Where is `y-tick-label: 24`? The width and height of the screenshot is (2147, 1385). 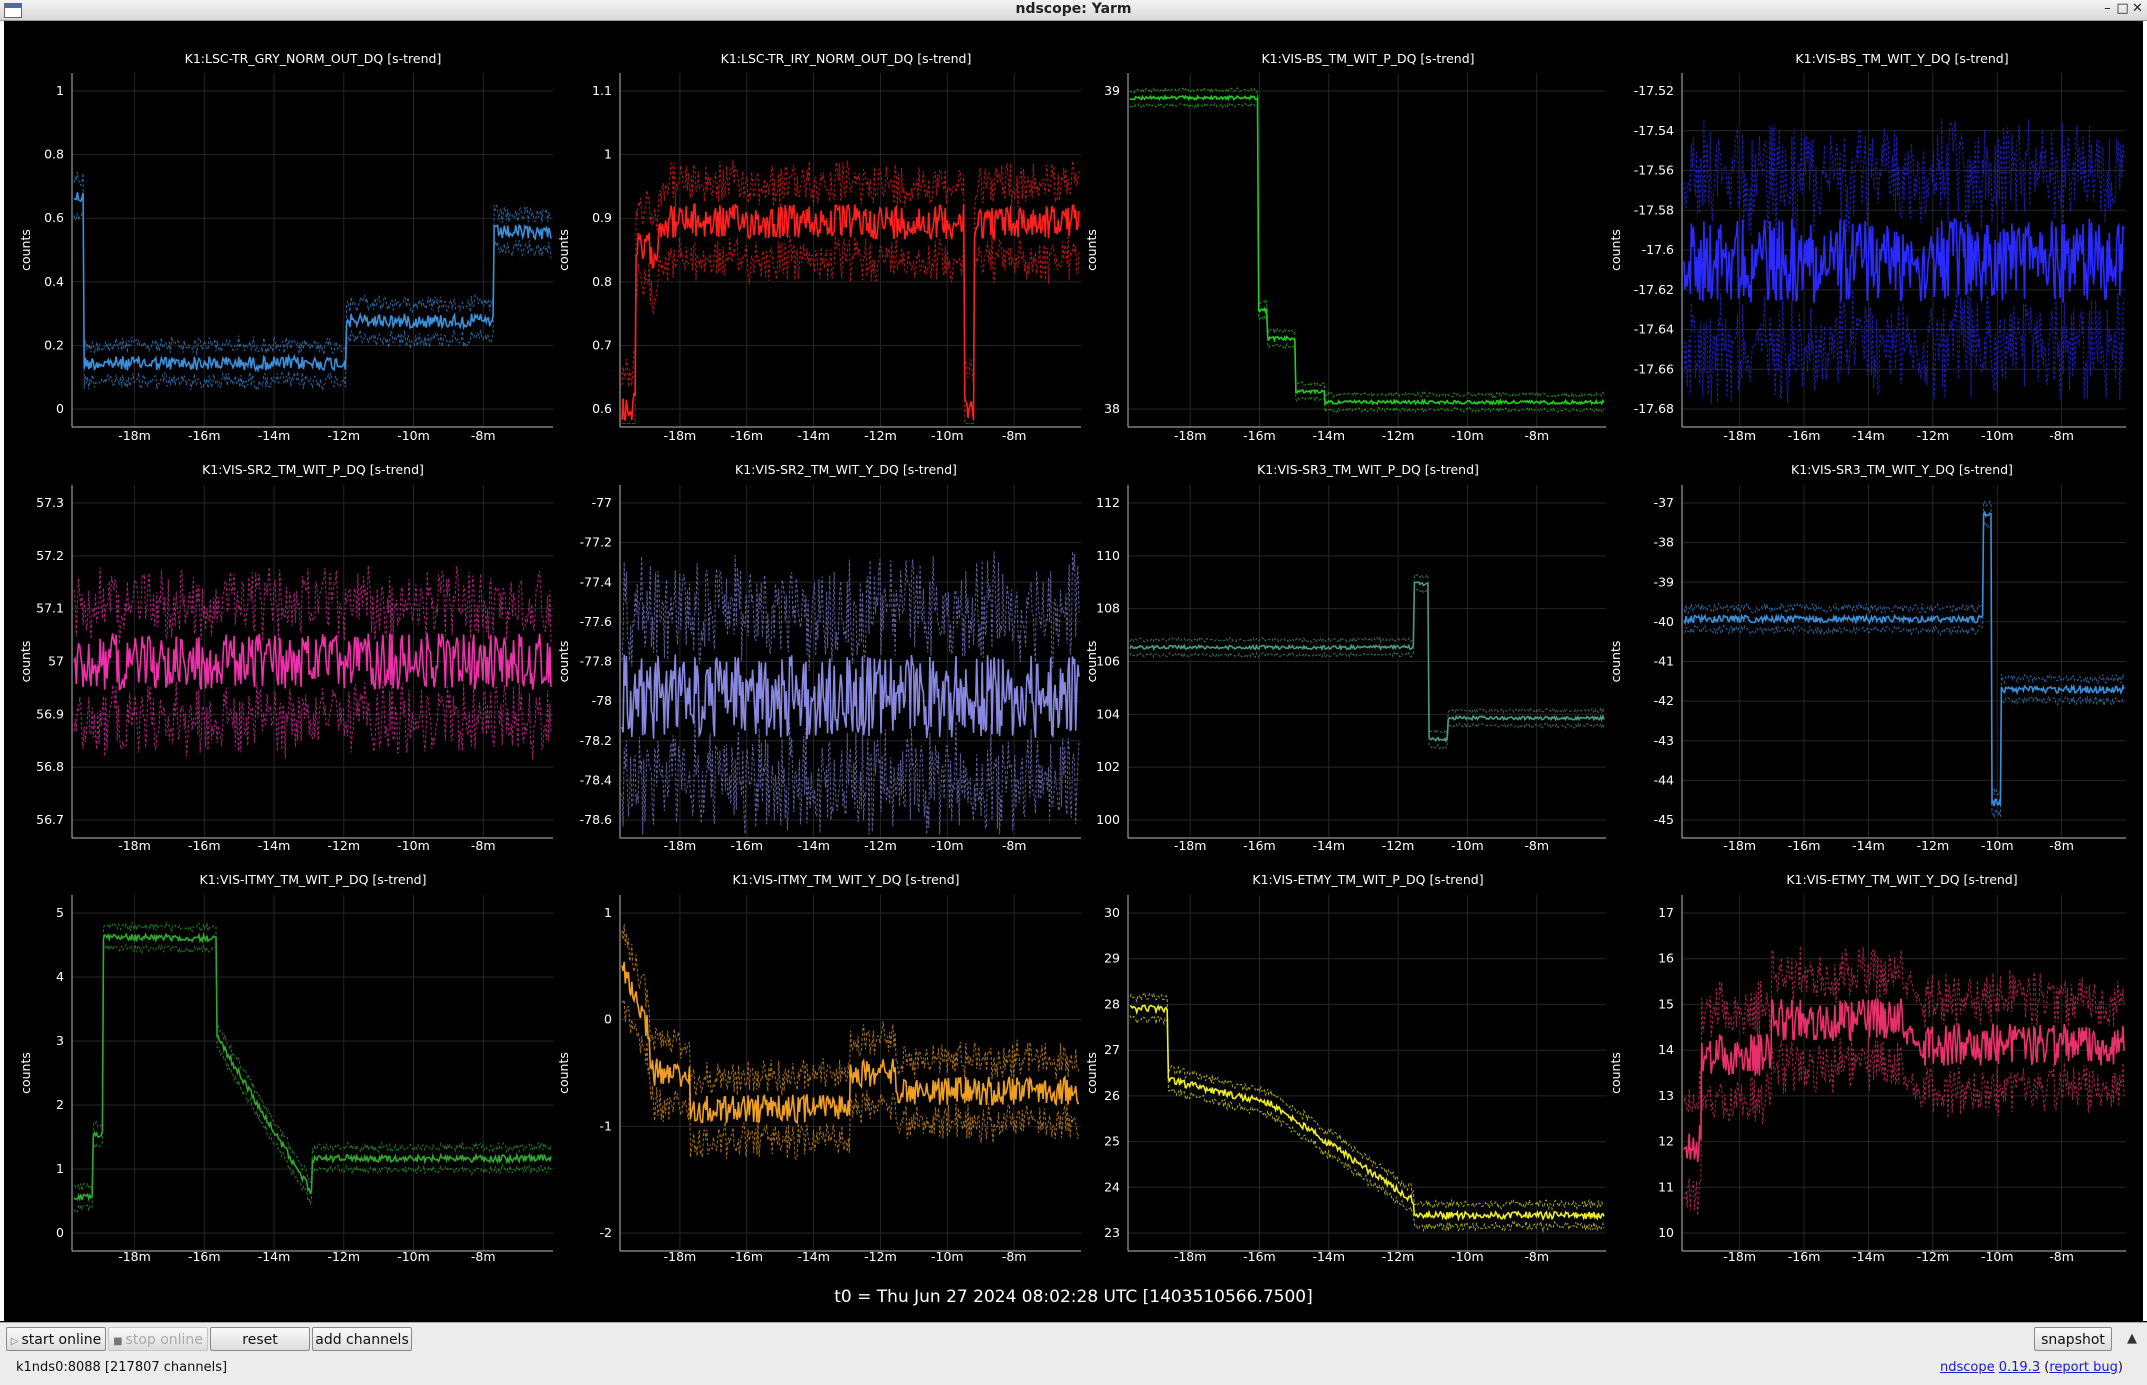 y-tick-label: 24 is located at coordinates (1112, 1186).